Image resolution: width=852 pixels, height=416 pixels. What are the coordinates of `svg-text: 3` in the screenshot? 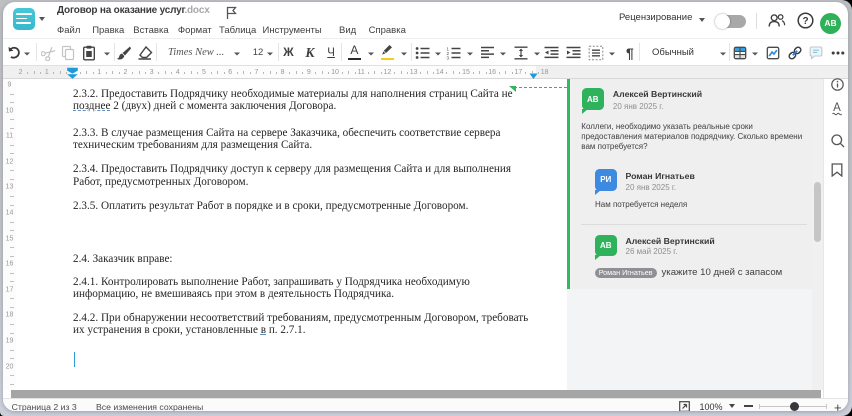 It's located at (448, 57).